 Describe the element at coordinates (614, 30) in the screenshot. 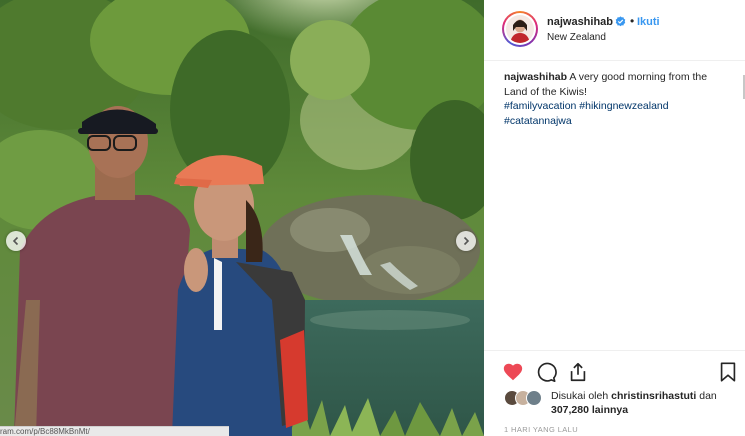

I see `post-header: najwashihab • Ikuti New Zealand` at that location.